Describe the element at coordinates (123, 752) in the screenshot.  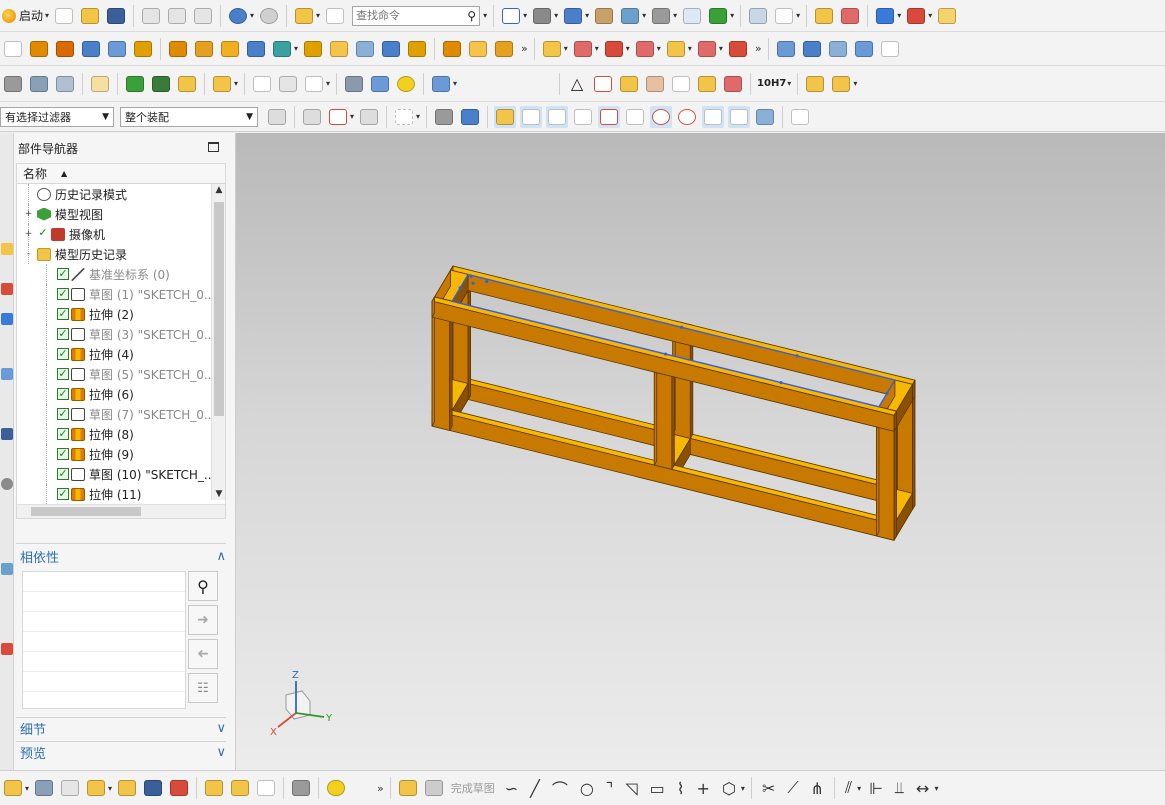
I see `preview-header: 预览 ∨` at that location.